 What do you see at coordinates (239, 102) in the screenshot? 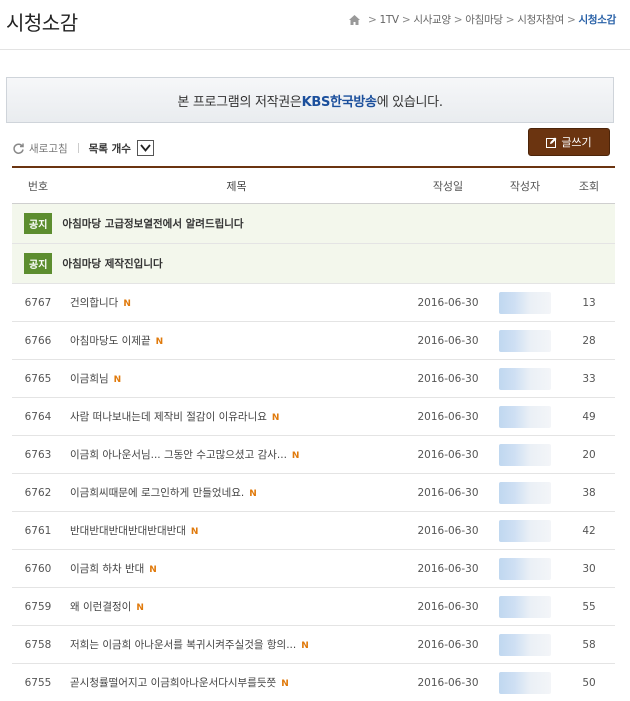
I see `banner-prefix: 본 프로그램의 저작권은` at bounding box center [239, 102].